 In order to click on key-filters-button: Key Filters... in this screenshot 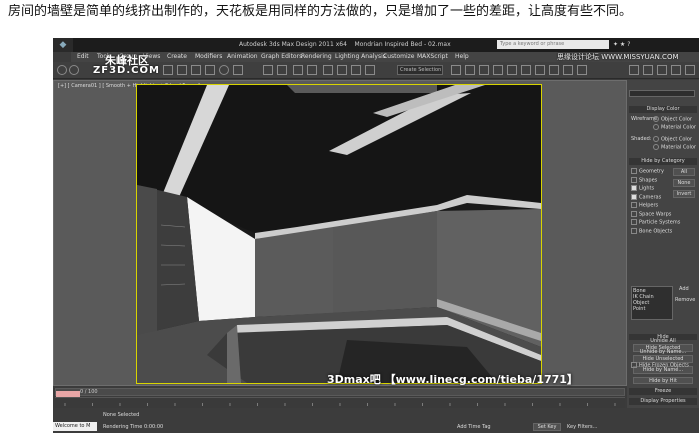, I will do `click(582, 427)`.